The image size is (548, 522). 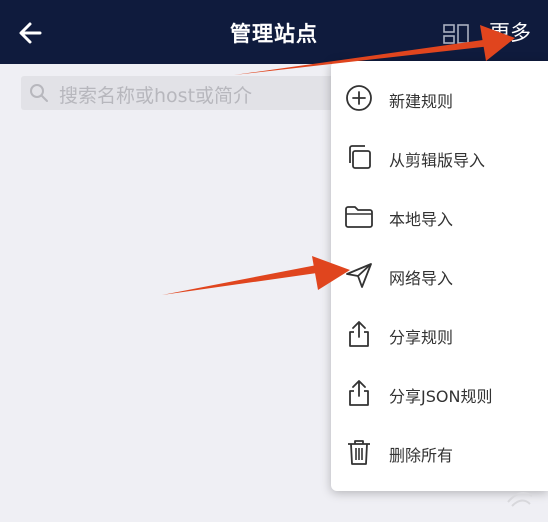 I want to click on menu-item-import-clipboard: 从剪辑版导入, so click(x=439, y=158).